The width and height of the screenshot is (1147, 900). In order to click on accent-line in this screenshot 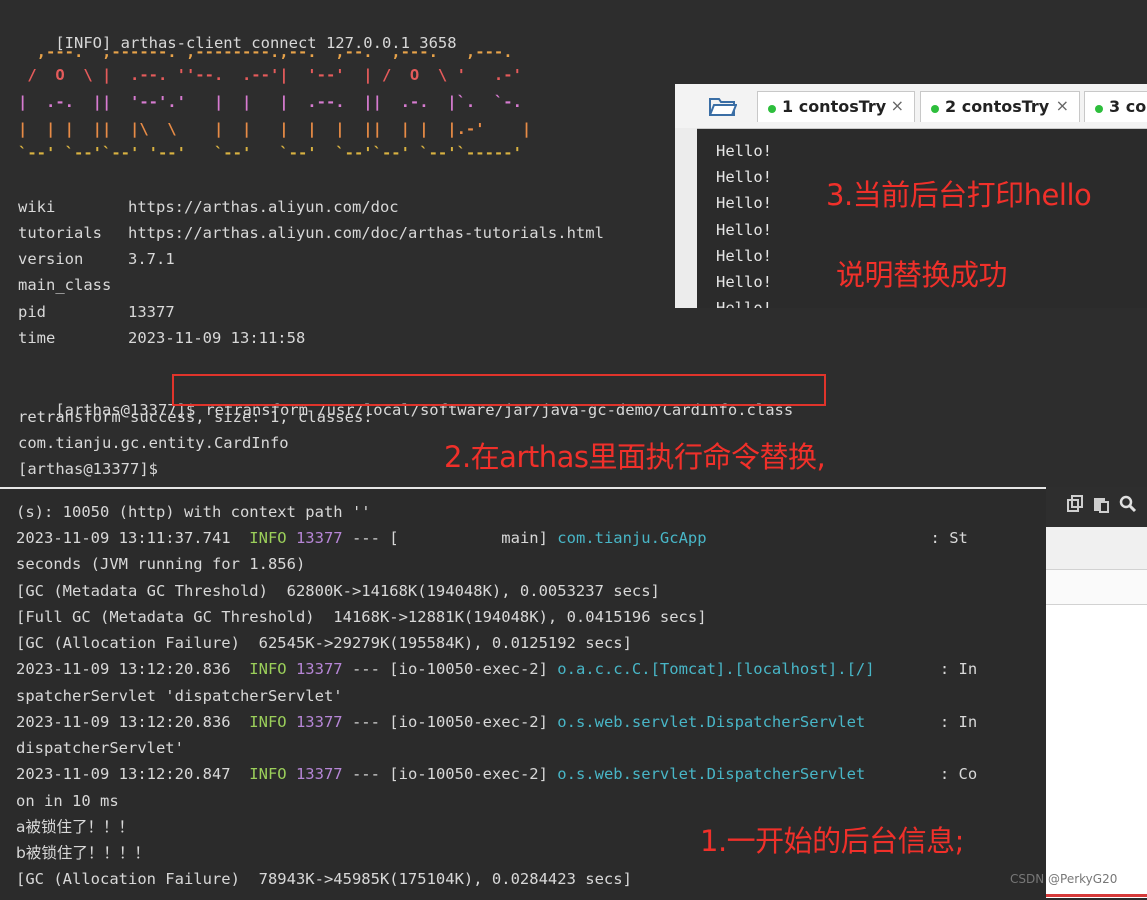, I will do `click(1096, 895)`.